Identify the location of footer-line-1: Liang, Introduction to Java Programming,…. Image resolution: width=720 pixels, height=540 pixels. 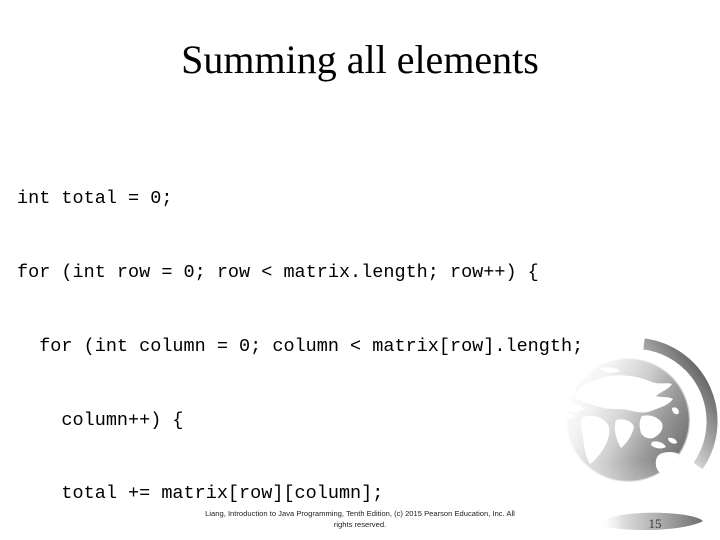
(360, 513).